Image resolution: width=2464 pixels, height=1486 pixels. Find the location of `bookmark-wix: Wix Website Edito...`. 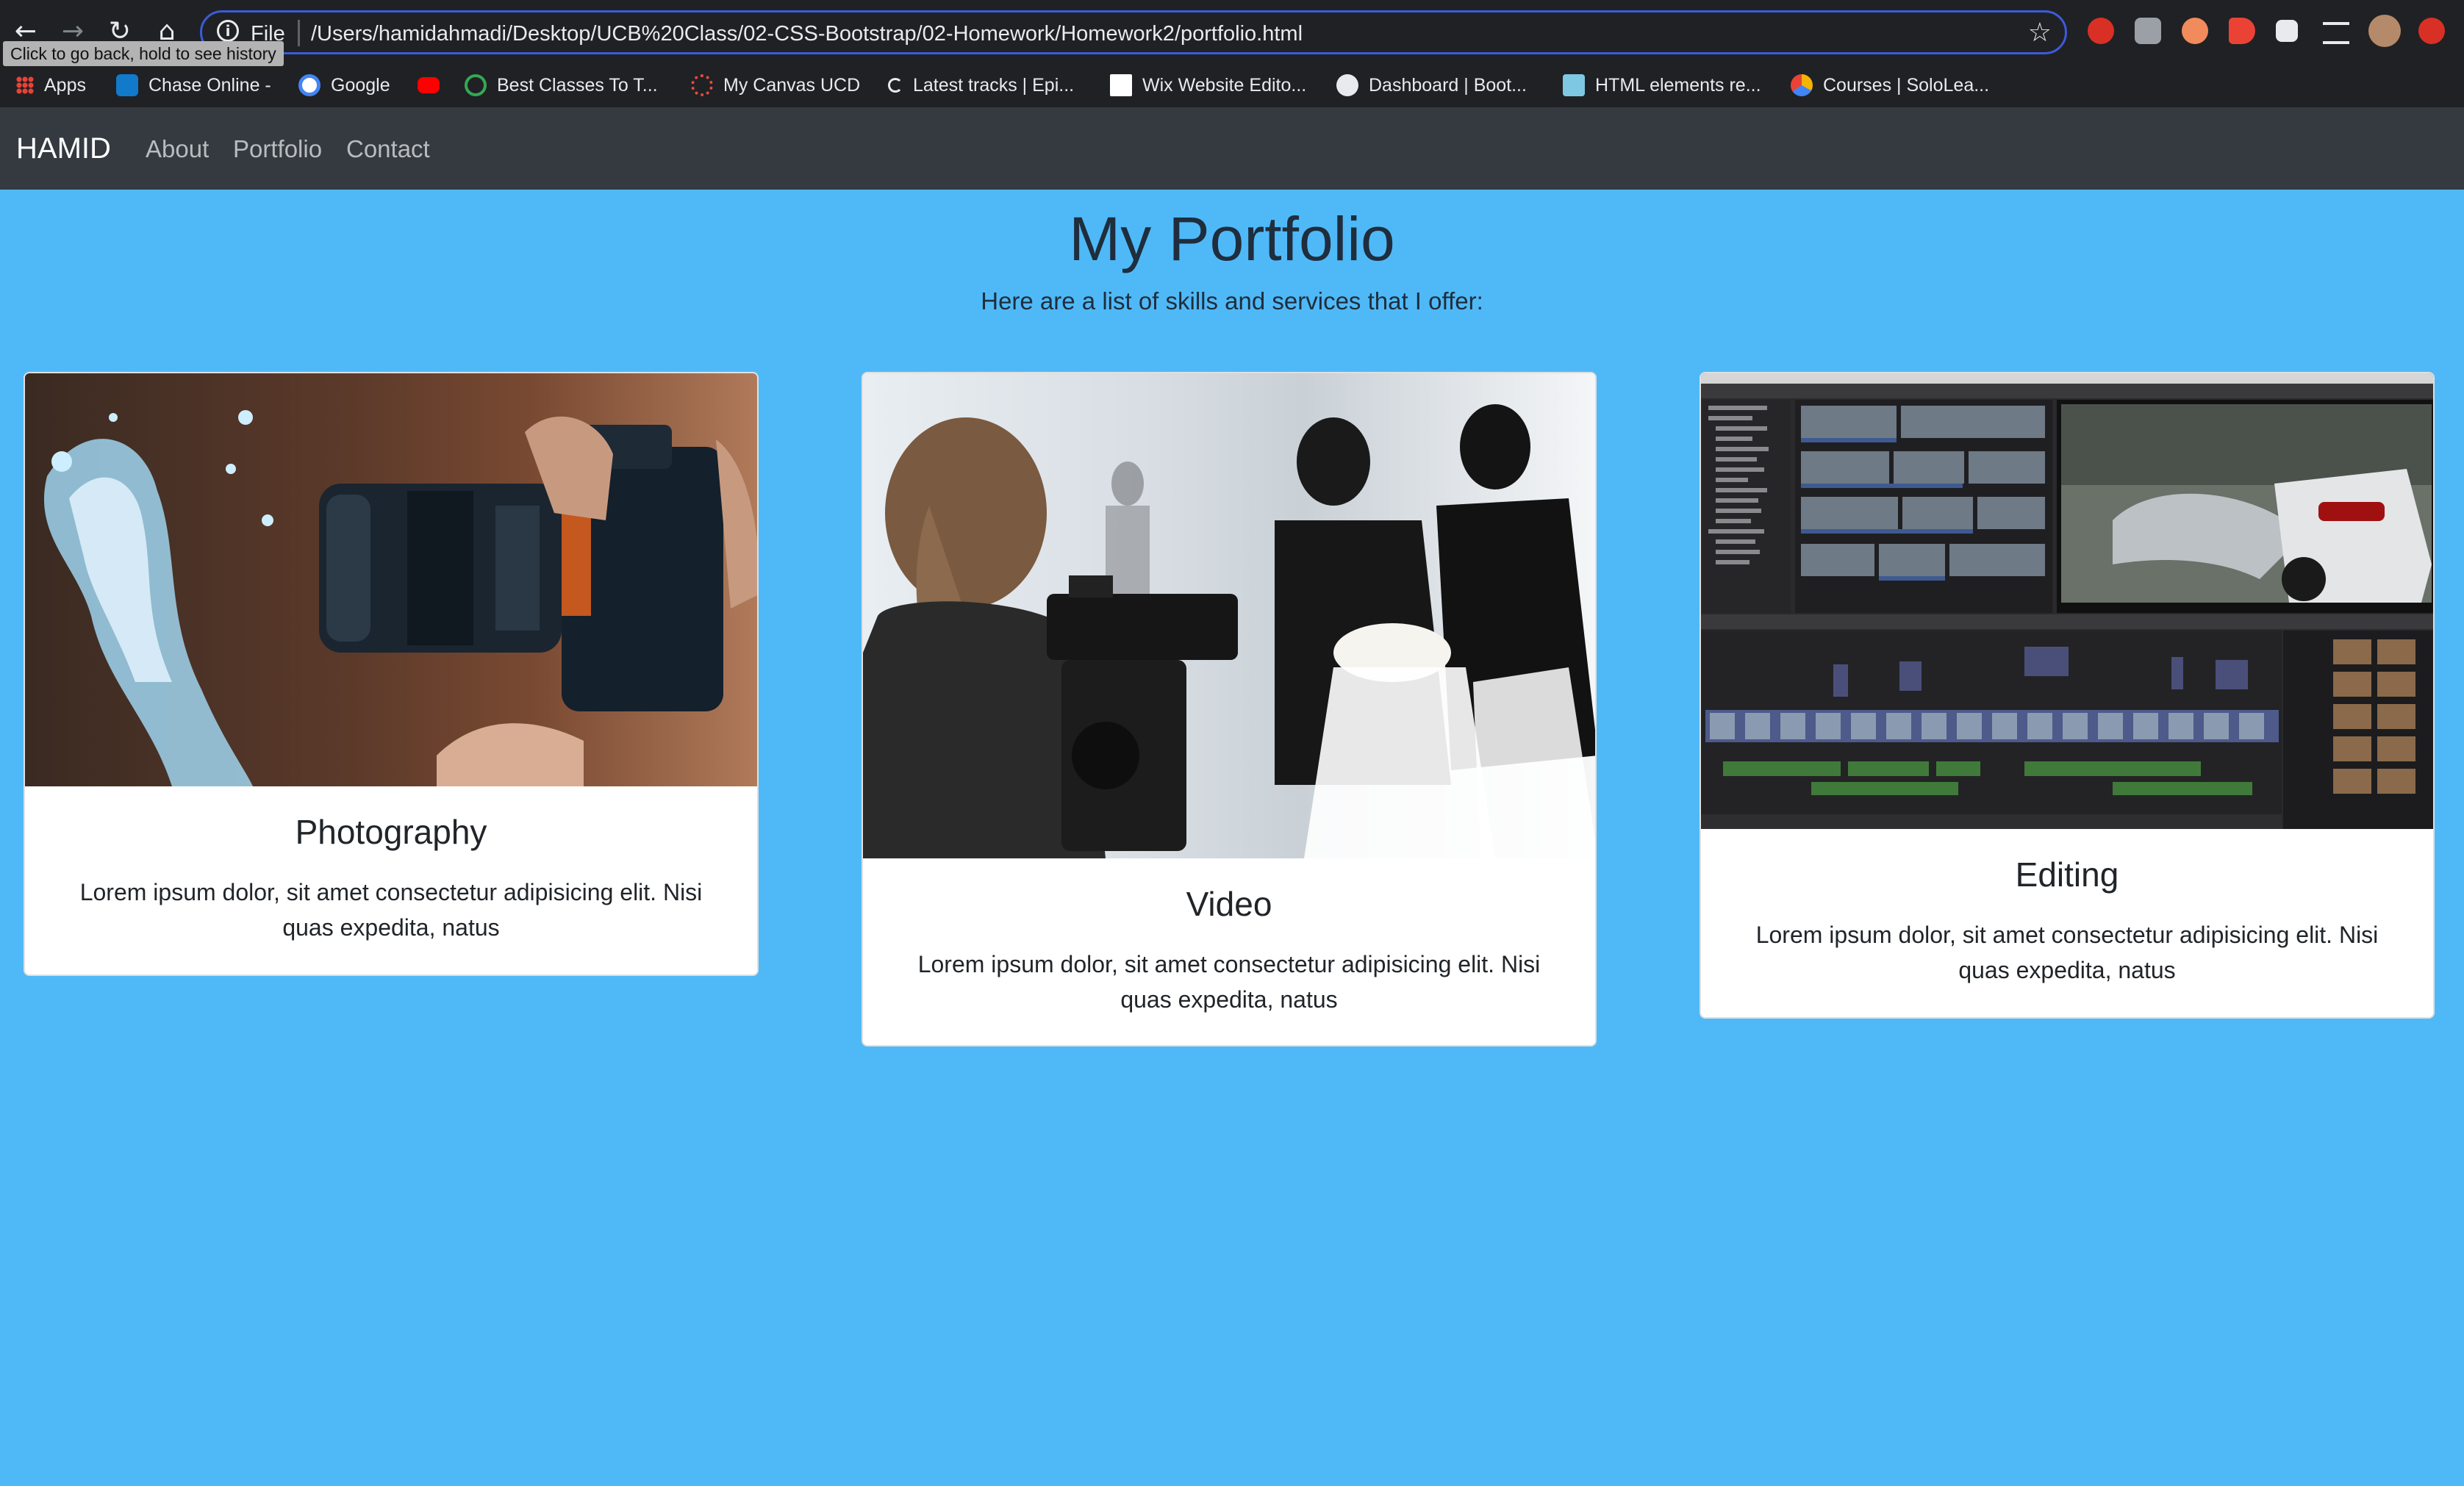

bookmark-wix: Wix Website Edito... is located at coordinates (1208, 85).